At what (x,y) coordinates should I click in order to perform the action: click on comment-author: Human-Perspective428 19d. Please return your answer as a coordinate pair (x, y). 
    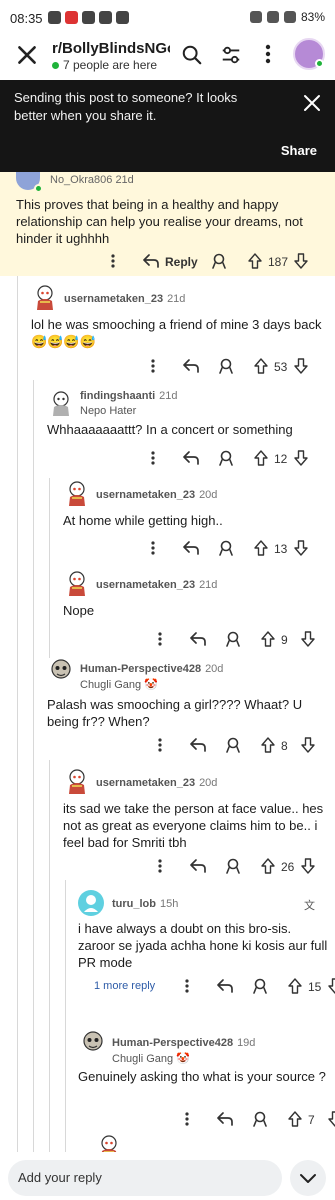
    Looking at the image, I should click on (183, 1043).